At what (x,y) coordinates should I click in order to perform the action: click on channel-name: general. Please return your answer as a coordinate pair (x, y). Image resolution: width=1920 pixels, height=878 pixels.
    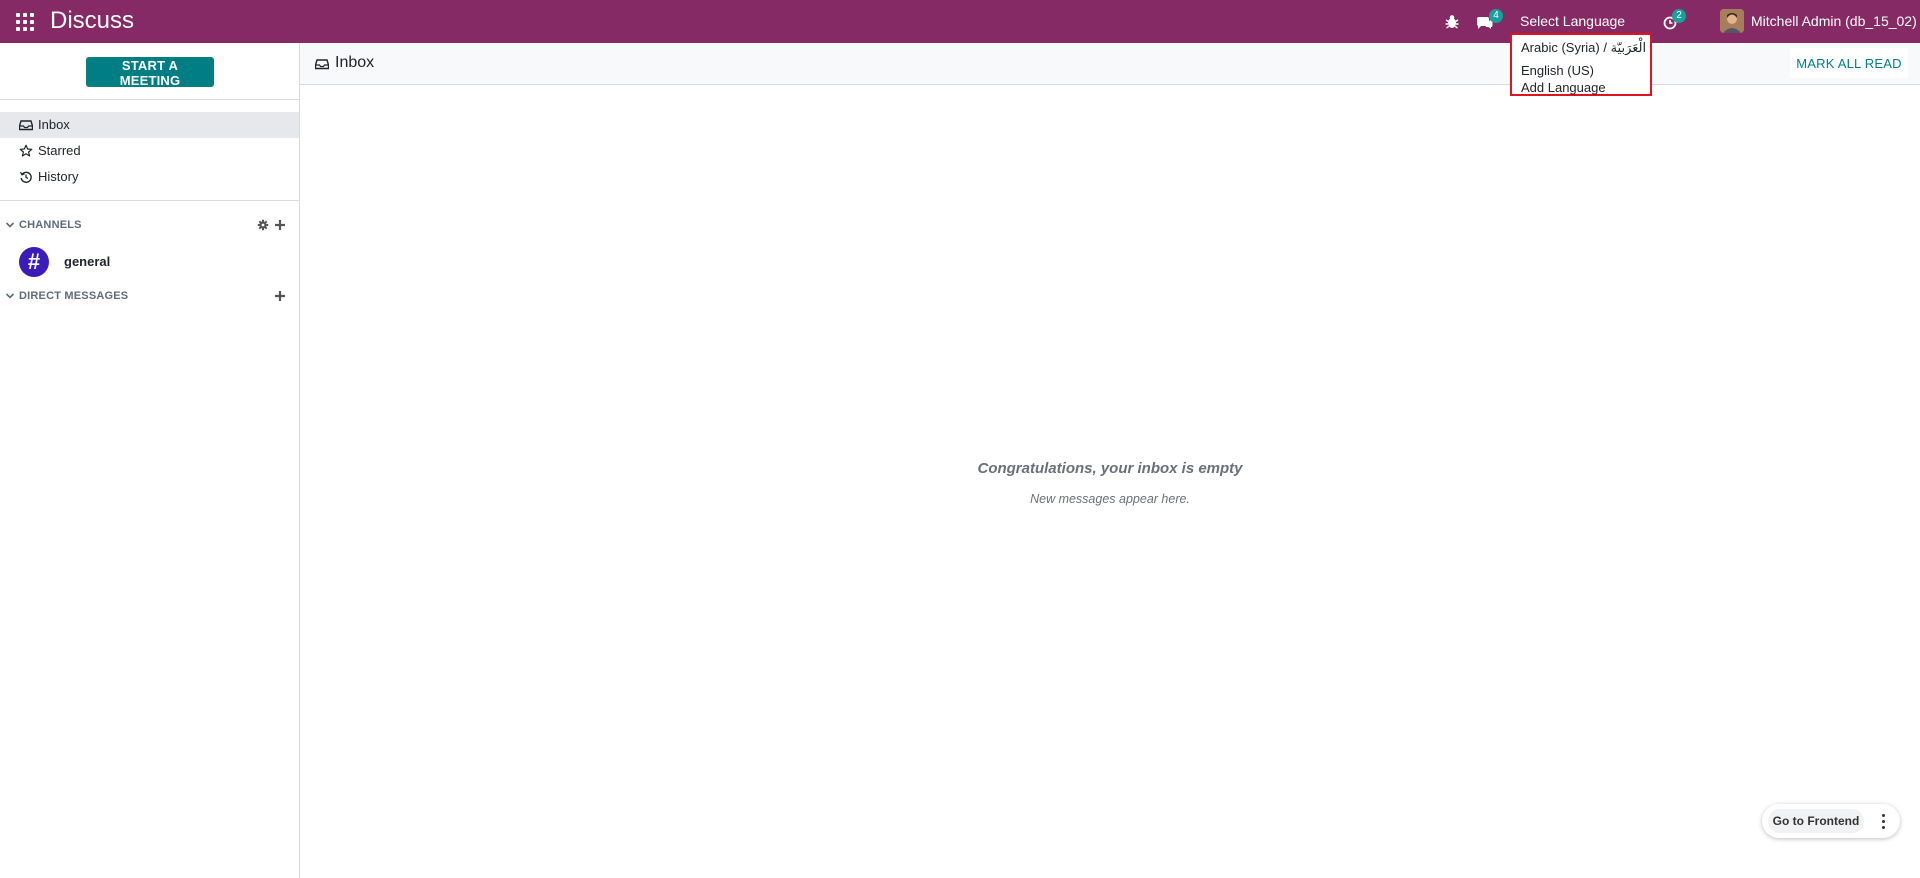
    Looking at the image, I should click on (87, 261).